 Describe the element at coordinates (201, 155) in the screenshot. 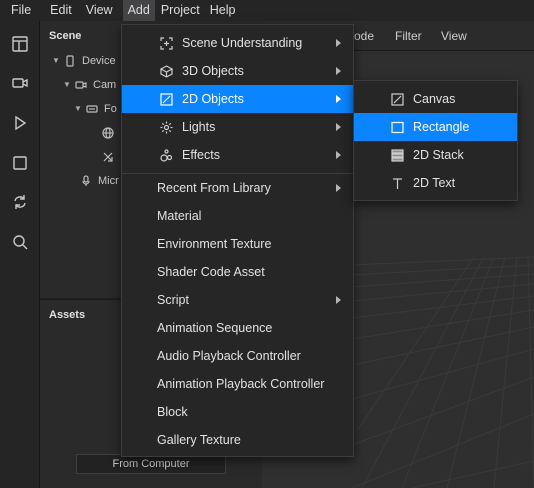

I see `menu-item-label: Effects` at that location.